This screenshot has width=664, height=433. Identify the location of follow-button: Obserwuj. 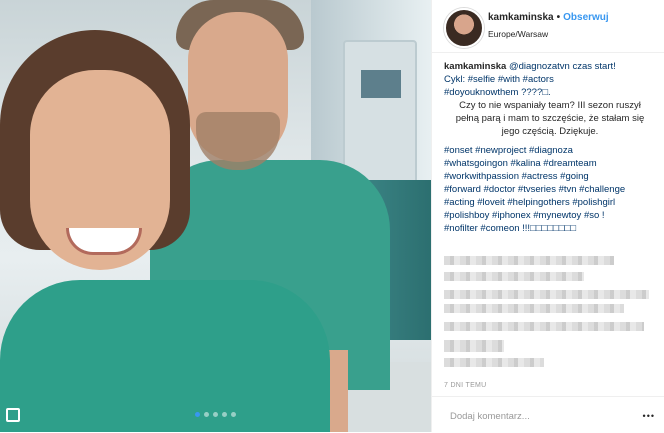
(586, 17).